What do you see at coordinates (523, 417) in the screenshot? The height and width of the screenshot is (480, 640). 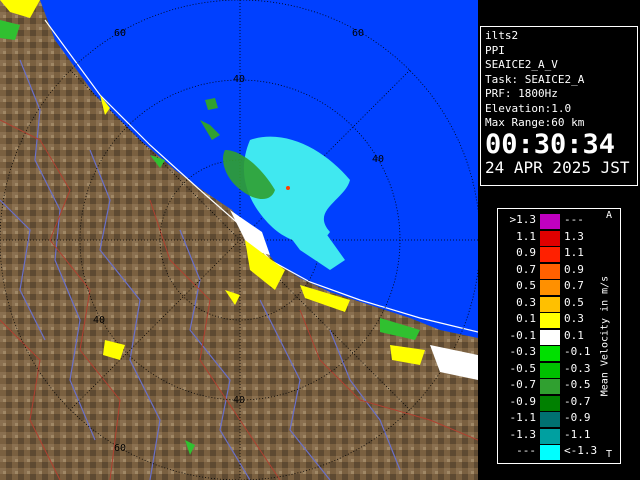 I see `legend-low-value: -1.1` at bounding box center [523, 417].